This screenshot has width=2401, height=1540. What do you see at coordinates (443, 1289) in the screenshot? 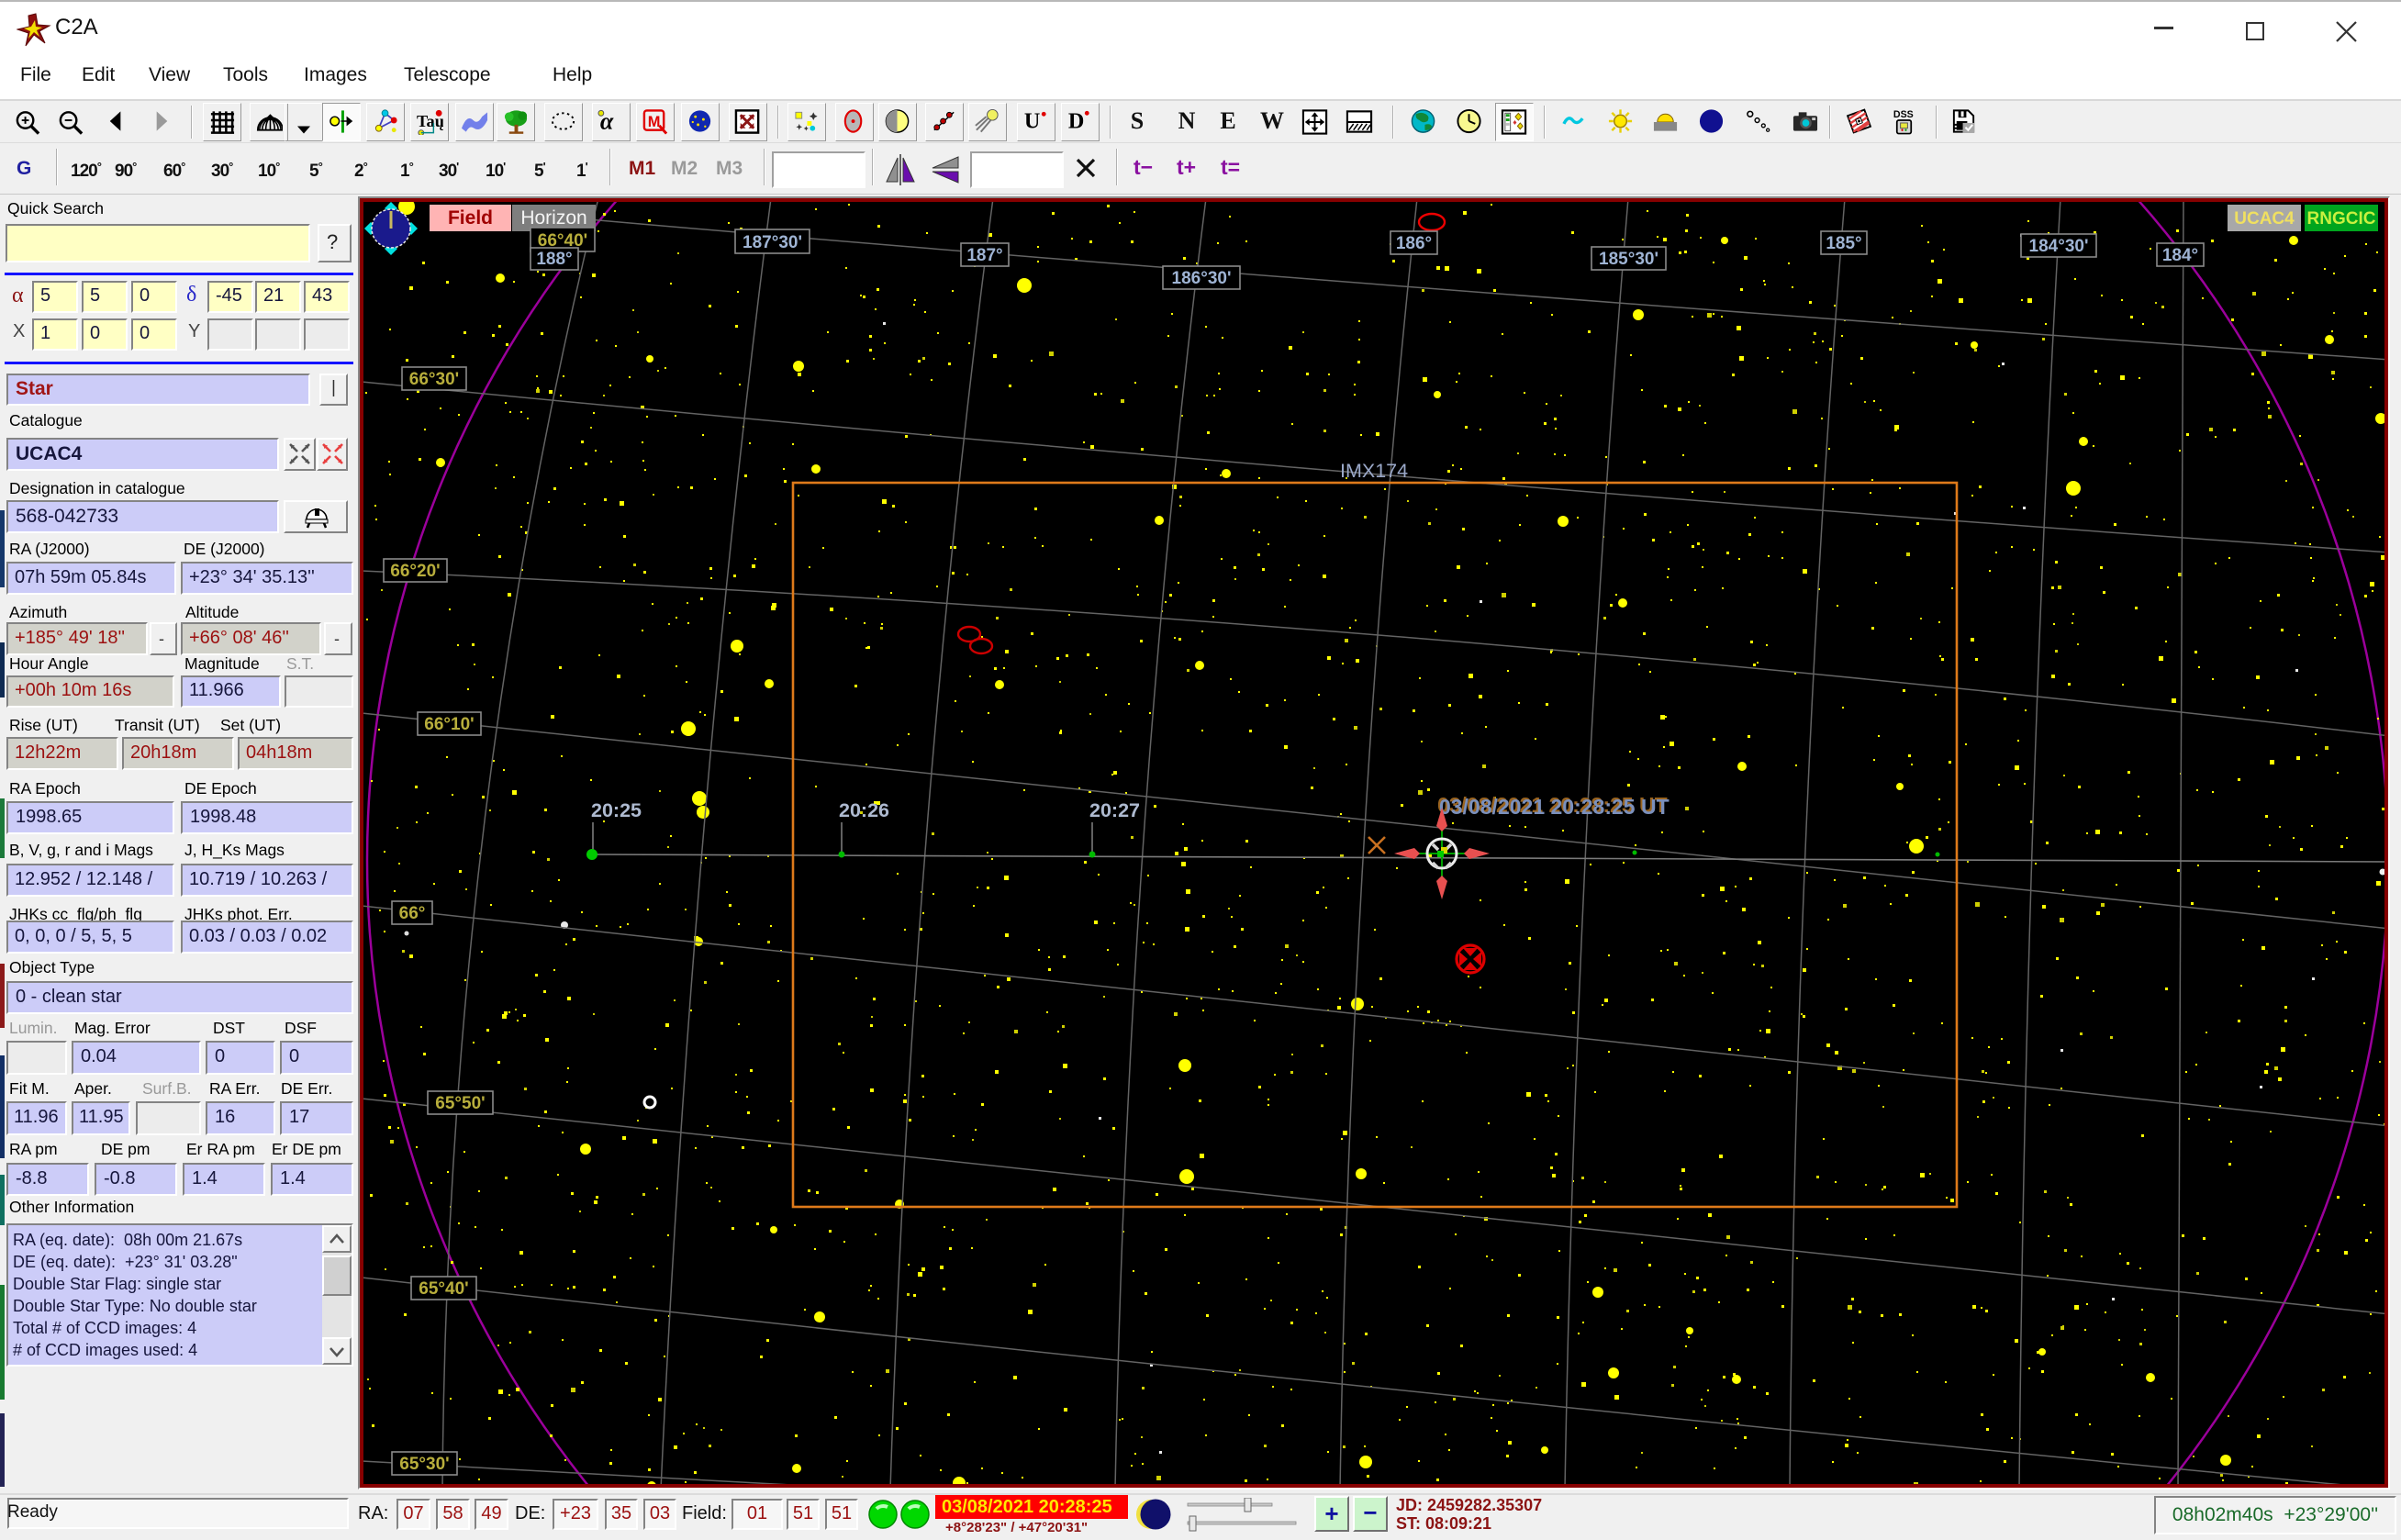
I see `svg-text: 65°40'` at bounding box center [443, 1289].